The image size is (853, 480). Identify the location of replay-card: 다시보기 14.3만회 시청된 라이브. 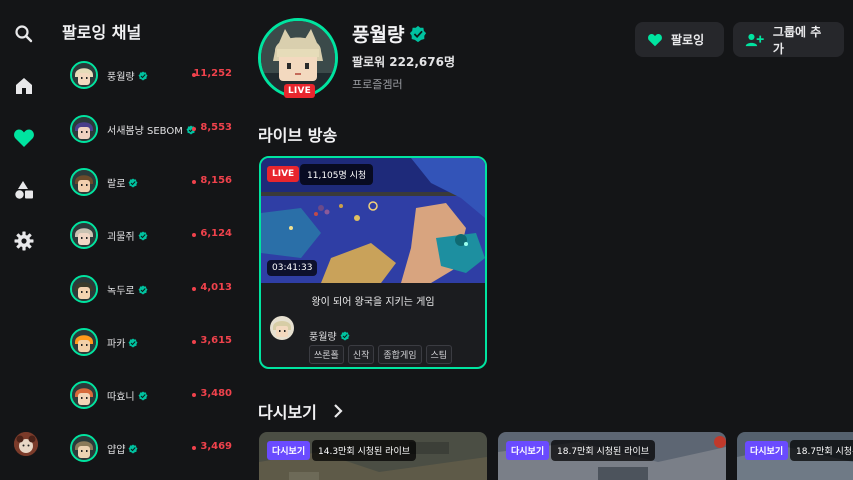
(373, 456).